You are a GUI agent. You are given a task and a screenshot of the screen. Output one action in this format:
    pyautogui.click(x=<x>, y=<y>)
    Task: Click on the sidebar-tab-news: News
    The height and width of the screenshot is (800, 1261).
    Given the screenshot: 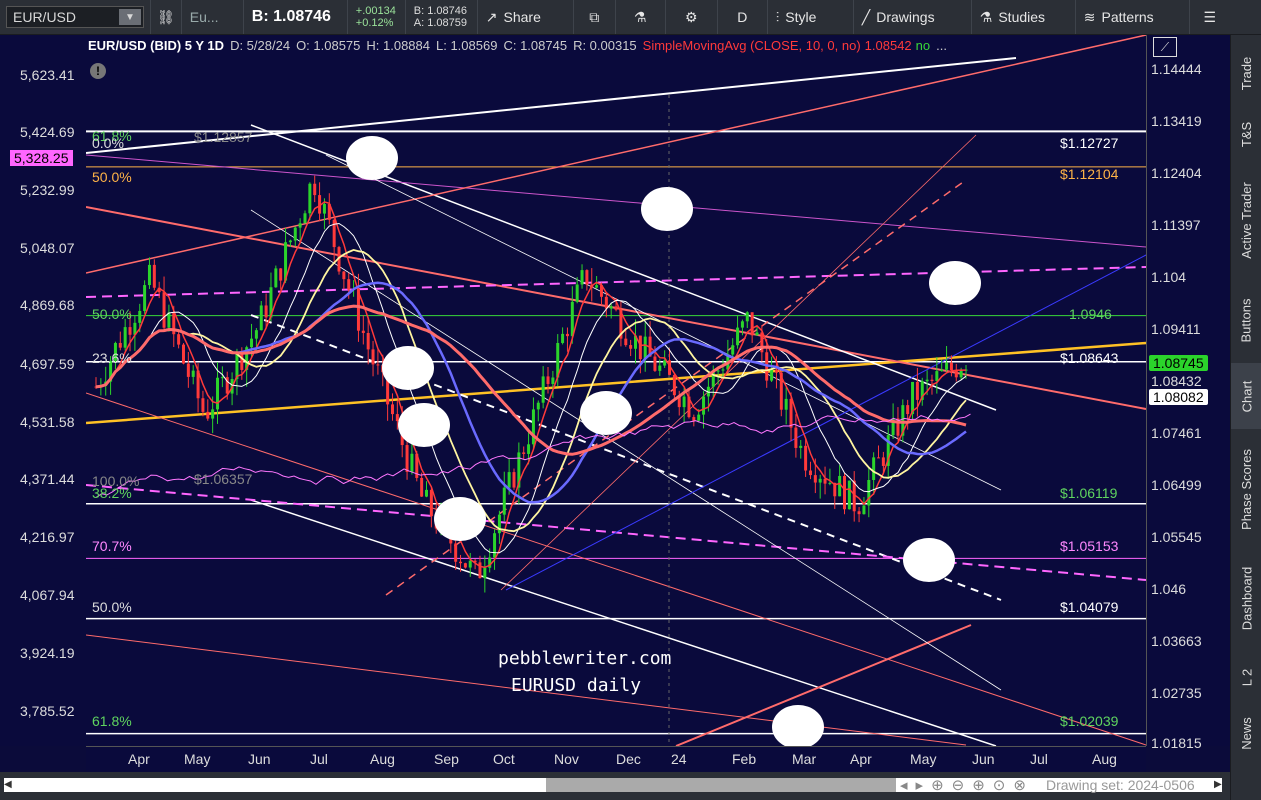 What is the action you would take?
    pyautogui.click(x=1246, y=733)
    